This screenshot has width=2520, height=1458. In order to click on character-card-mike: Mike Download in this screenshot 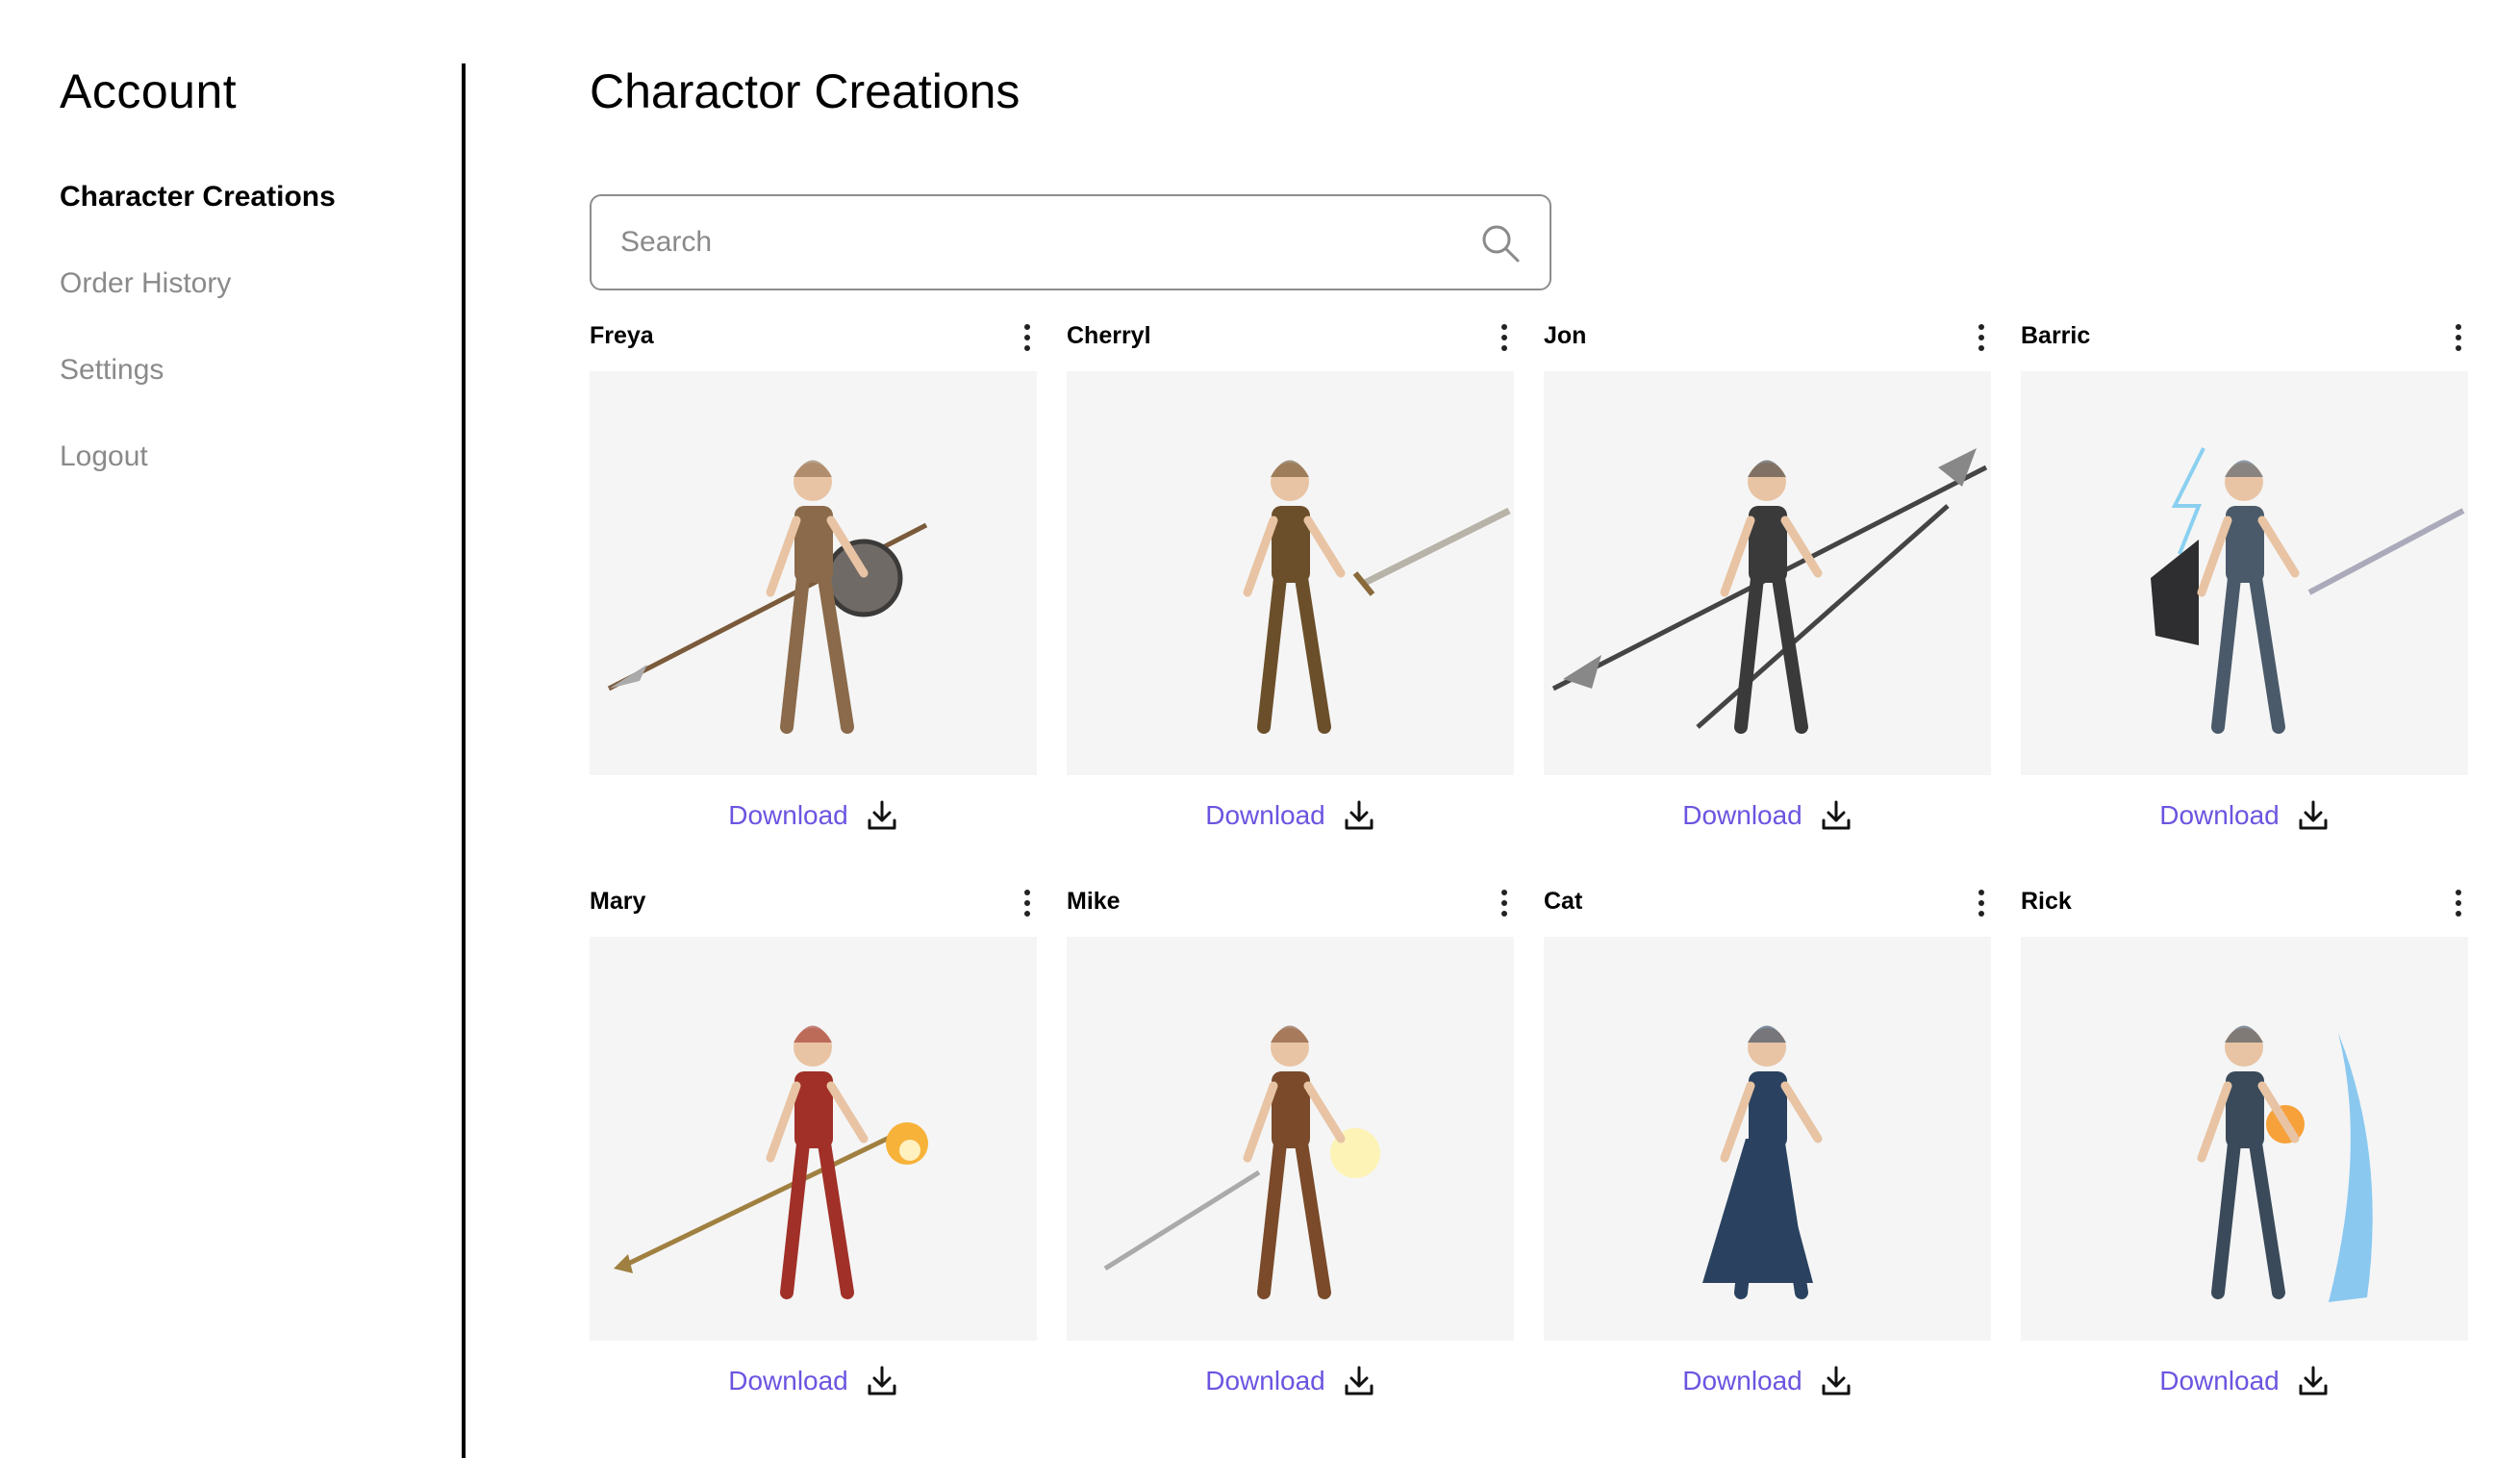, I will do `click(1291, 1157)`.